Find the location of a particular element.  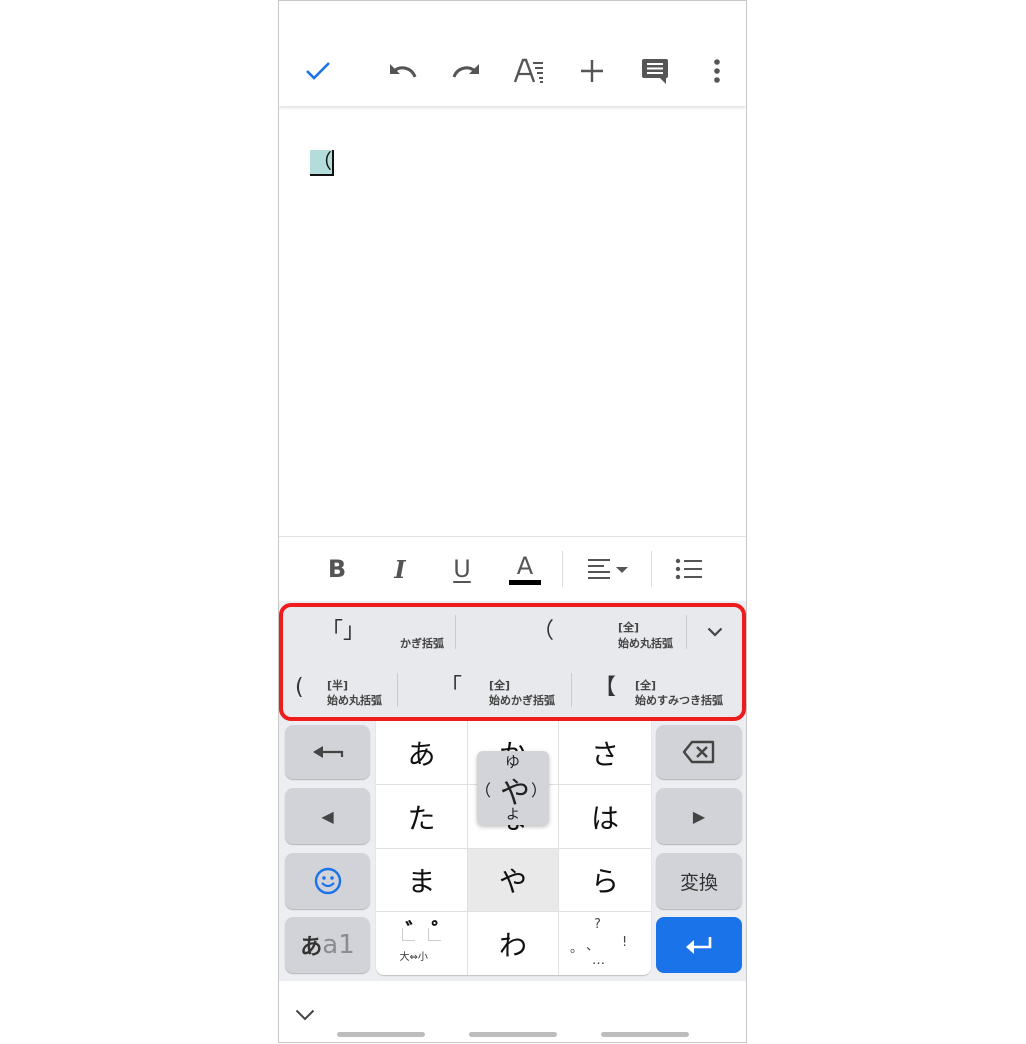

candidate-zen-hajime-kagi-kakko: 「 [全] 始めかぎ括弧 is located at coordinates (484, 689).